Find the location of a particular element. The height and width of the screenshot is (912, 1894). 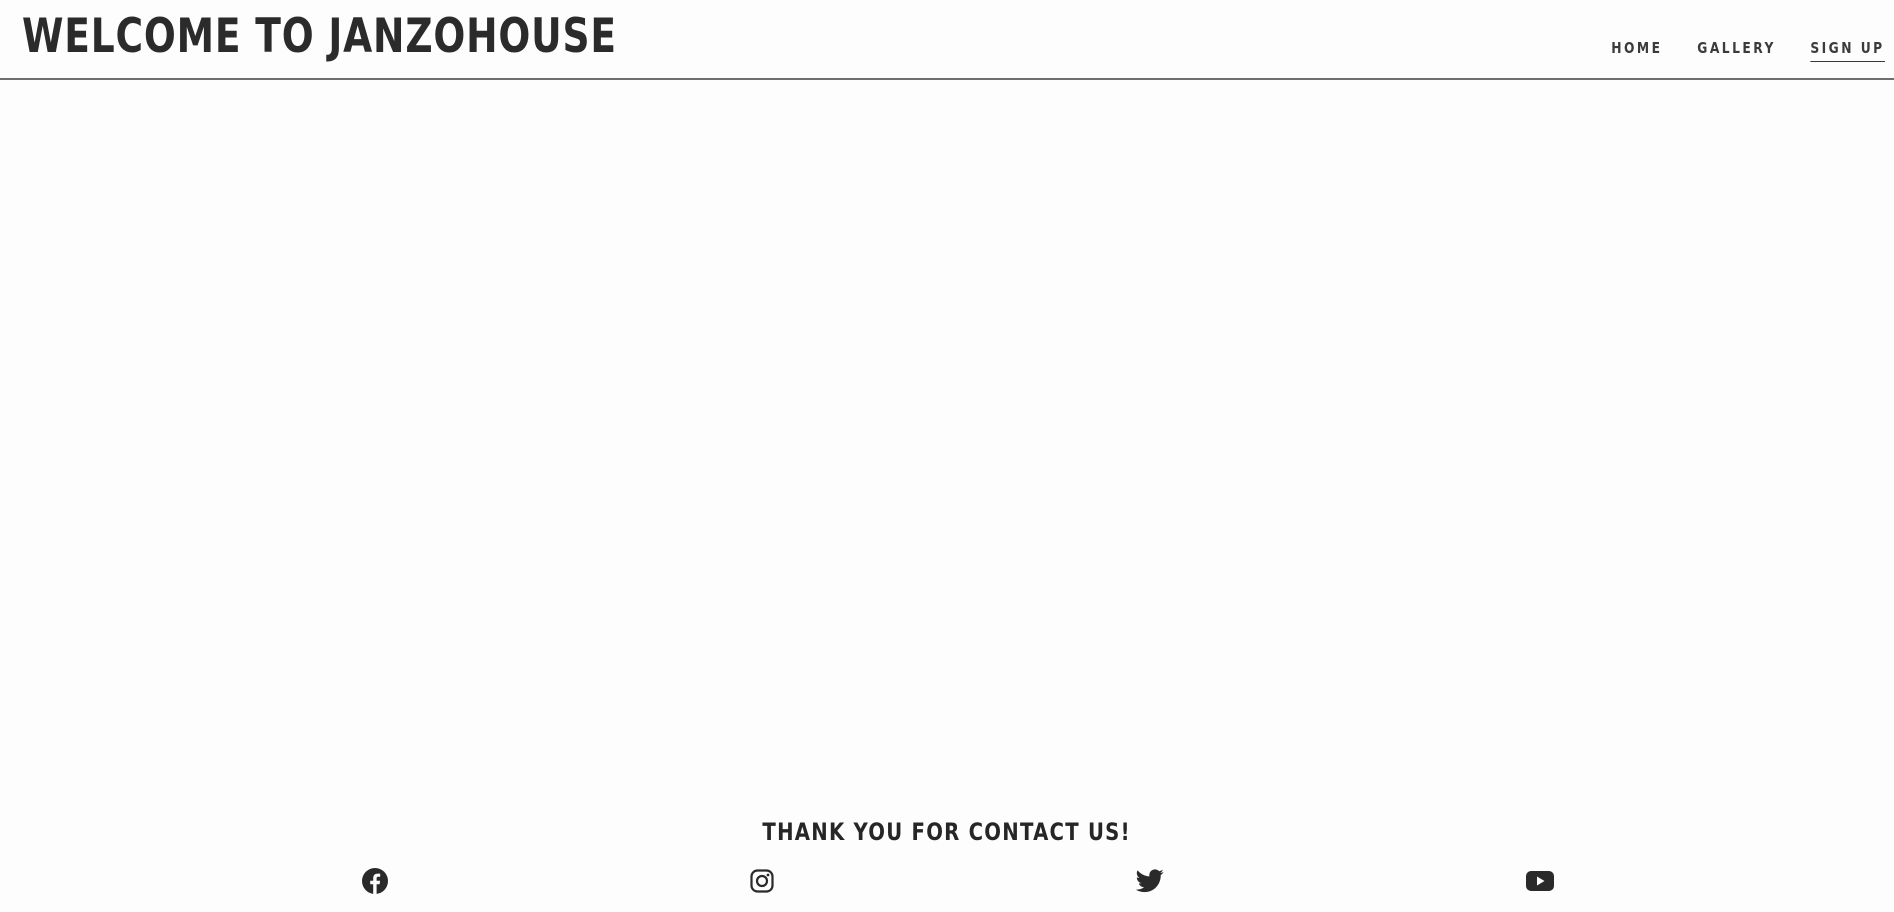

youtube-icon is located at coordinates (1540, 881).